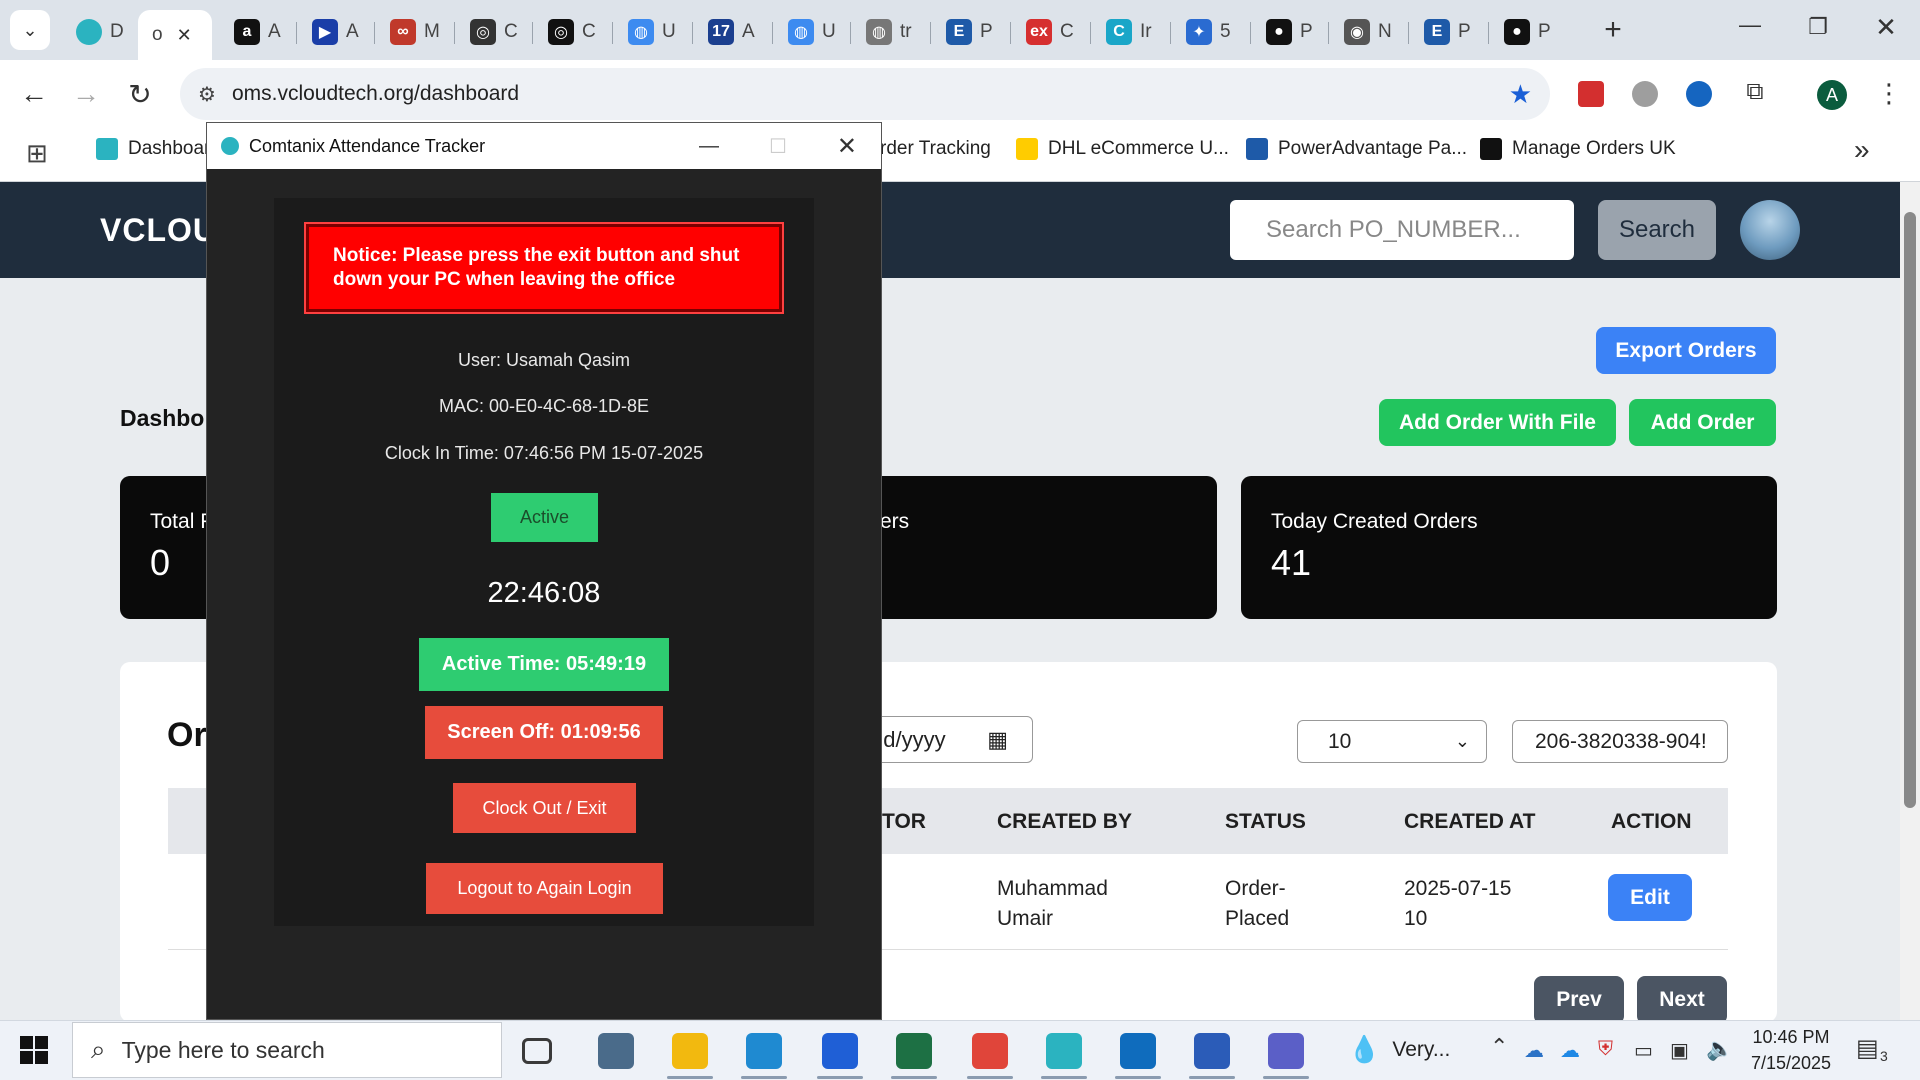 This screenshot has height=1080, width=1920. Describe the element at coordinates (1534, 1050) in the screenshot. I see `onedrive-icon: ☁` at that location.